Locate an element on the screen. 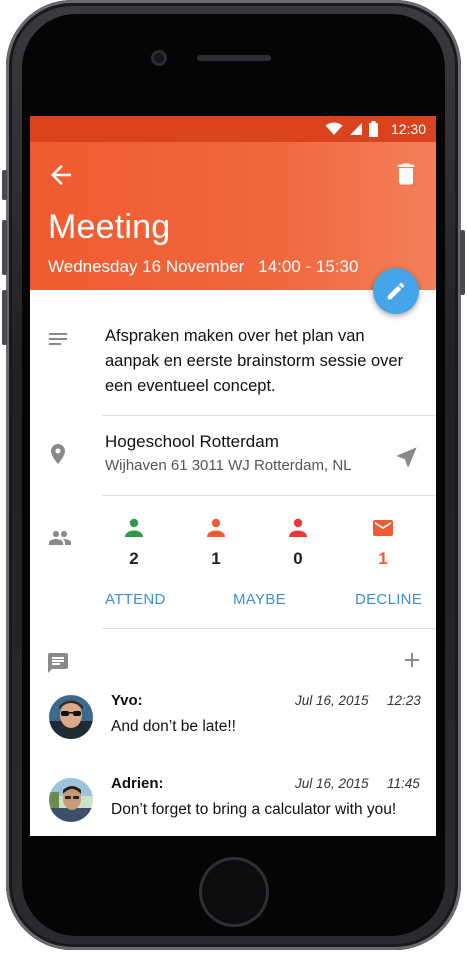  maybe-column: 1 is located at coordinates (216, 542).